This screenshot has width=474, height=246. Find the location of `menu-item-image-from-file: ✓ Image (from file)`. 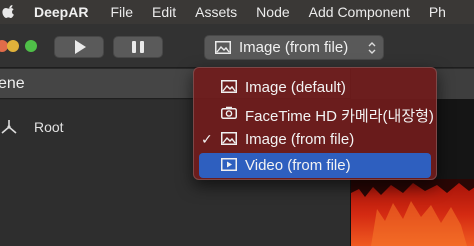

menu-item-image-from-file: ✓ Image (from file) is located at coordinates (315, 139).